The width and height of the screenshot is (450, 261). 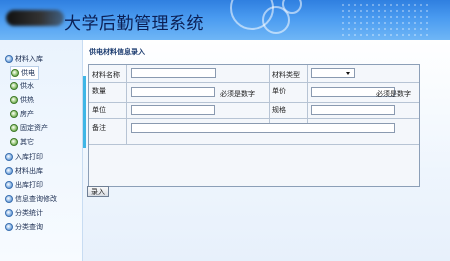 What do you see at coordinates (263, 128) in the screenshot?
I see `remark-input` at bounding box center [263, 128].